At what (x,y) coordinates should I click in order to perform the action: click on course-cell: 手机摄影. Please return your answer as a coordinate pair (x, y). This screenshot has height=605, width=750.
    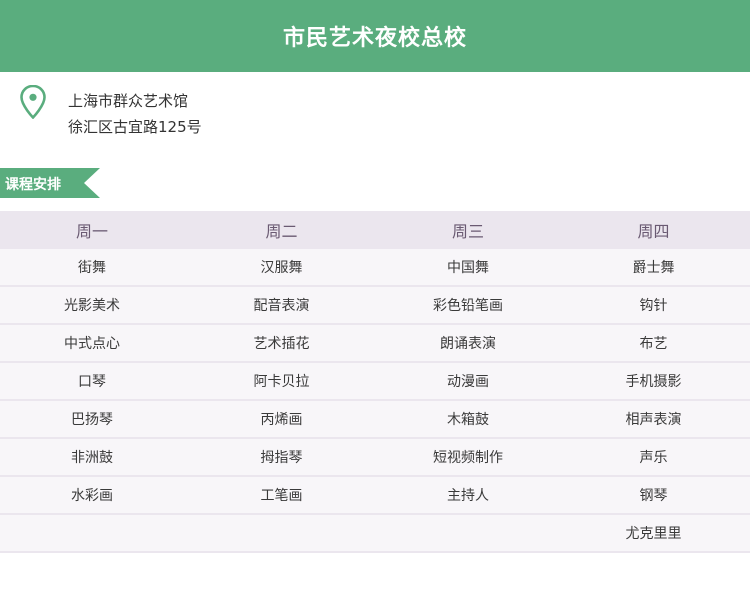
    Looking at the image, I should click on (653, 382).